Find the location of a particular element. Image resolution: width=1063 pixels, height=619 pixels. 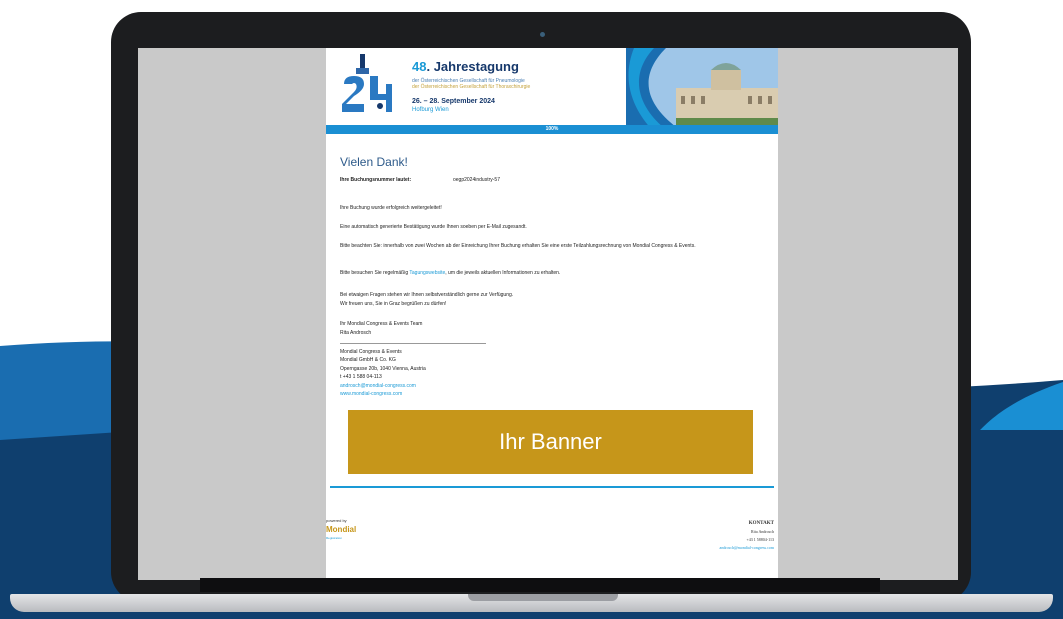

event-title: 48. Jahrestagung is located at coordinates (465, 66).